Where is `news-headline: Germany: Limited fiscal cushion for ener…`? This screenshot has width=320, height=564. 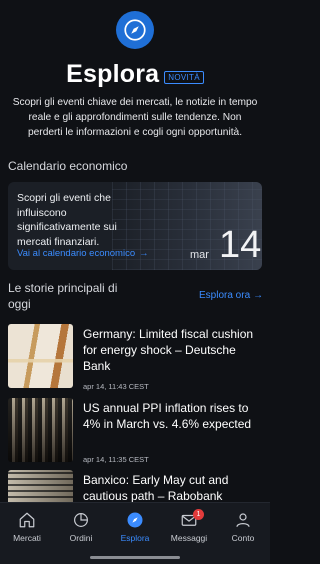
news-headline: Germany: Limited fiscal cushion for ener… is located at coordinates (168, 350).